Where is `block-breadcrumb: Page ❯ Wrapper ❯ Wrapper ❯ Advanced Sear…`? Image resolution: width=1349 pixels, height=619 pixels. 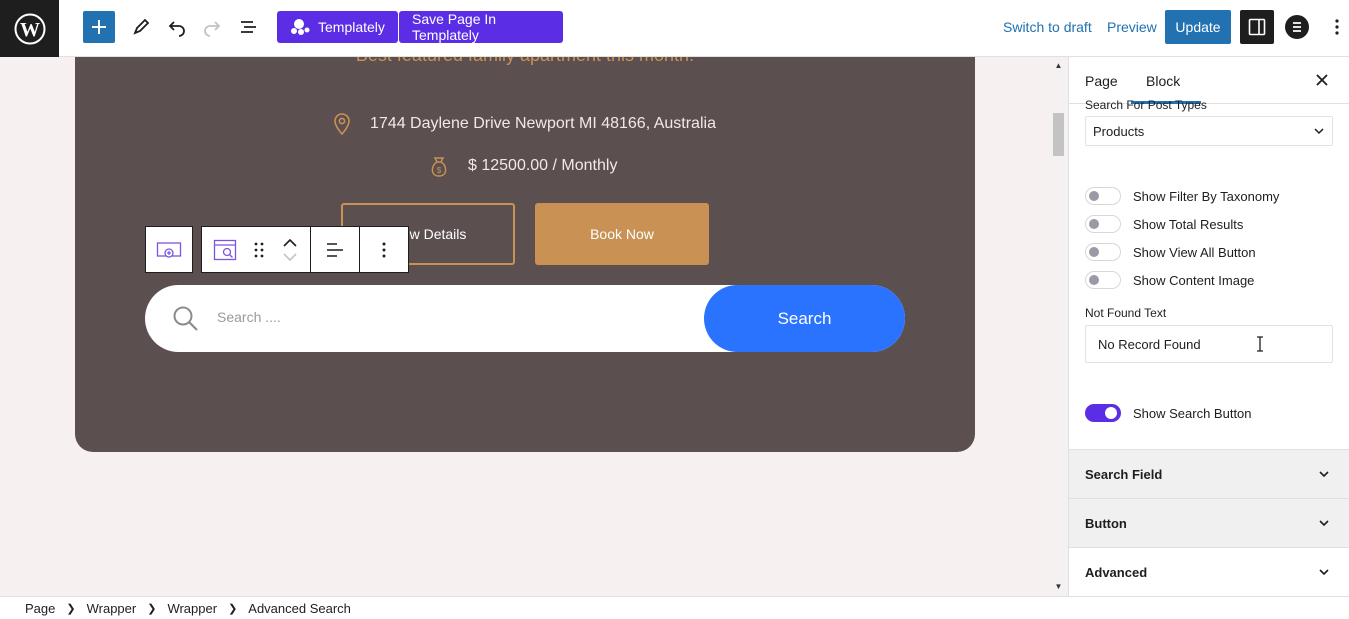 block-breadcrumb: Page ❯ Wrapper ❯ Wrapper ❯ Advanced Sear… is located at coordinates (674, 607).